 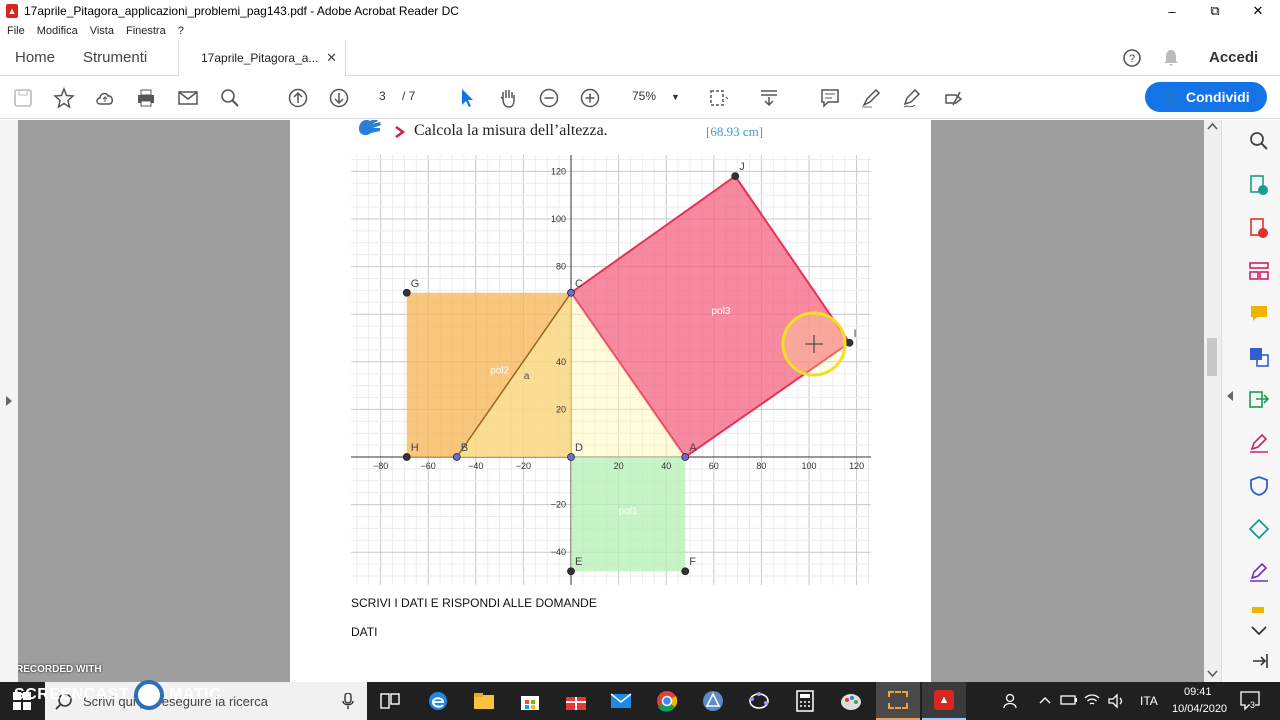 What do you see at coordinates (409, 96) in the screenshot?
I see `page-total: / 7` at bounding box center [409, 96].